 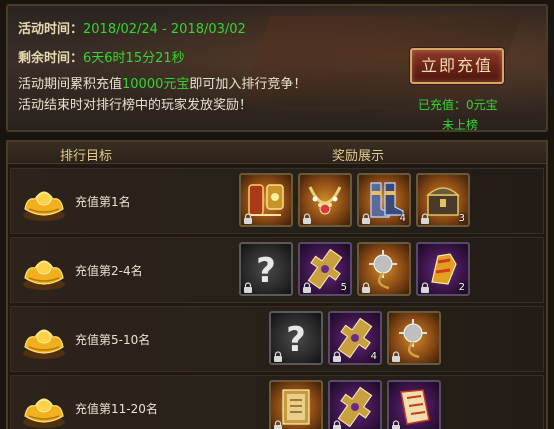 I want to click on rank-target-label: 充值第1名, so click(x=103, y=202).